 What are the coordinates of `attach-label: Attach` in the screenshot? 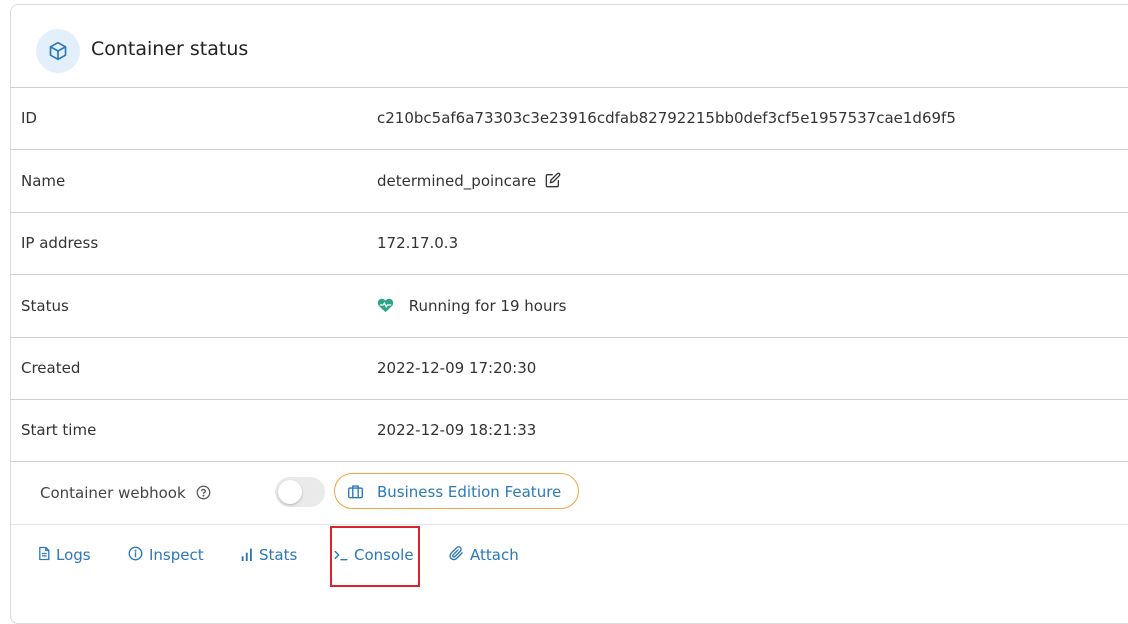 It's located at (494, 555).